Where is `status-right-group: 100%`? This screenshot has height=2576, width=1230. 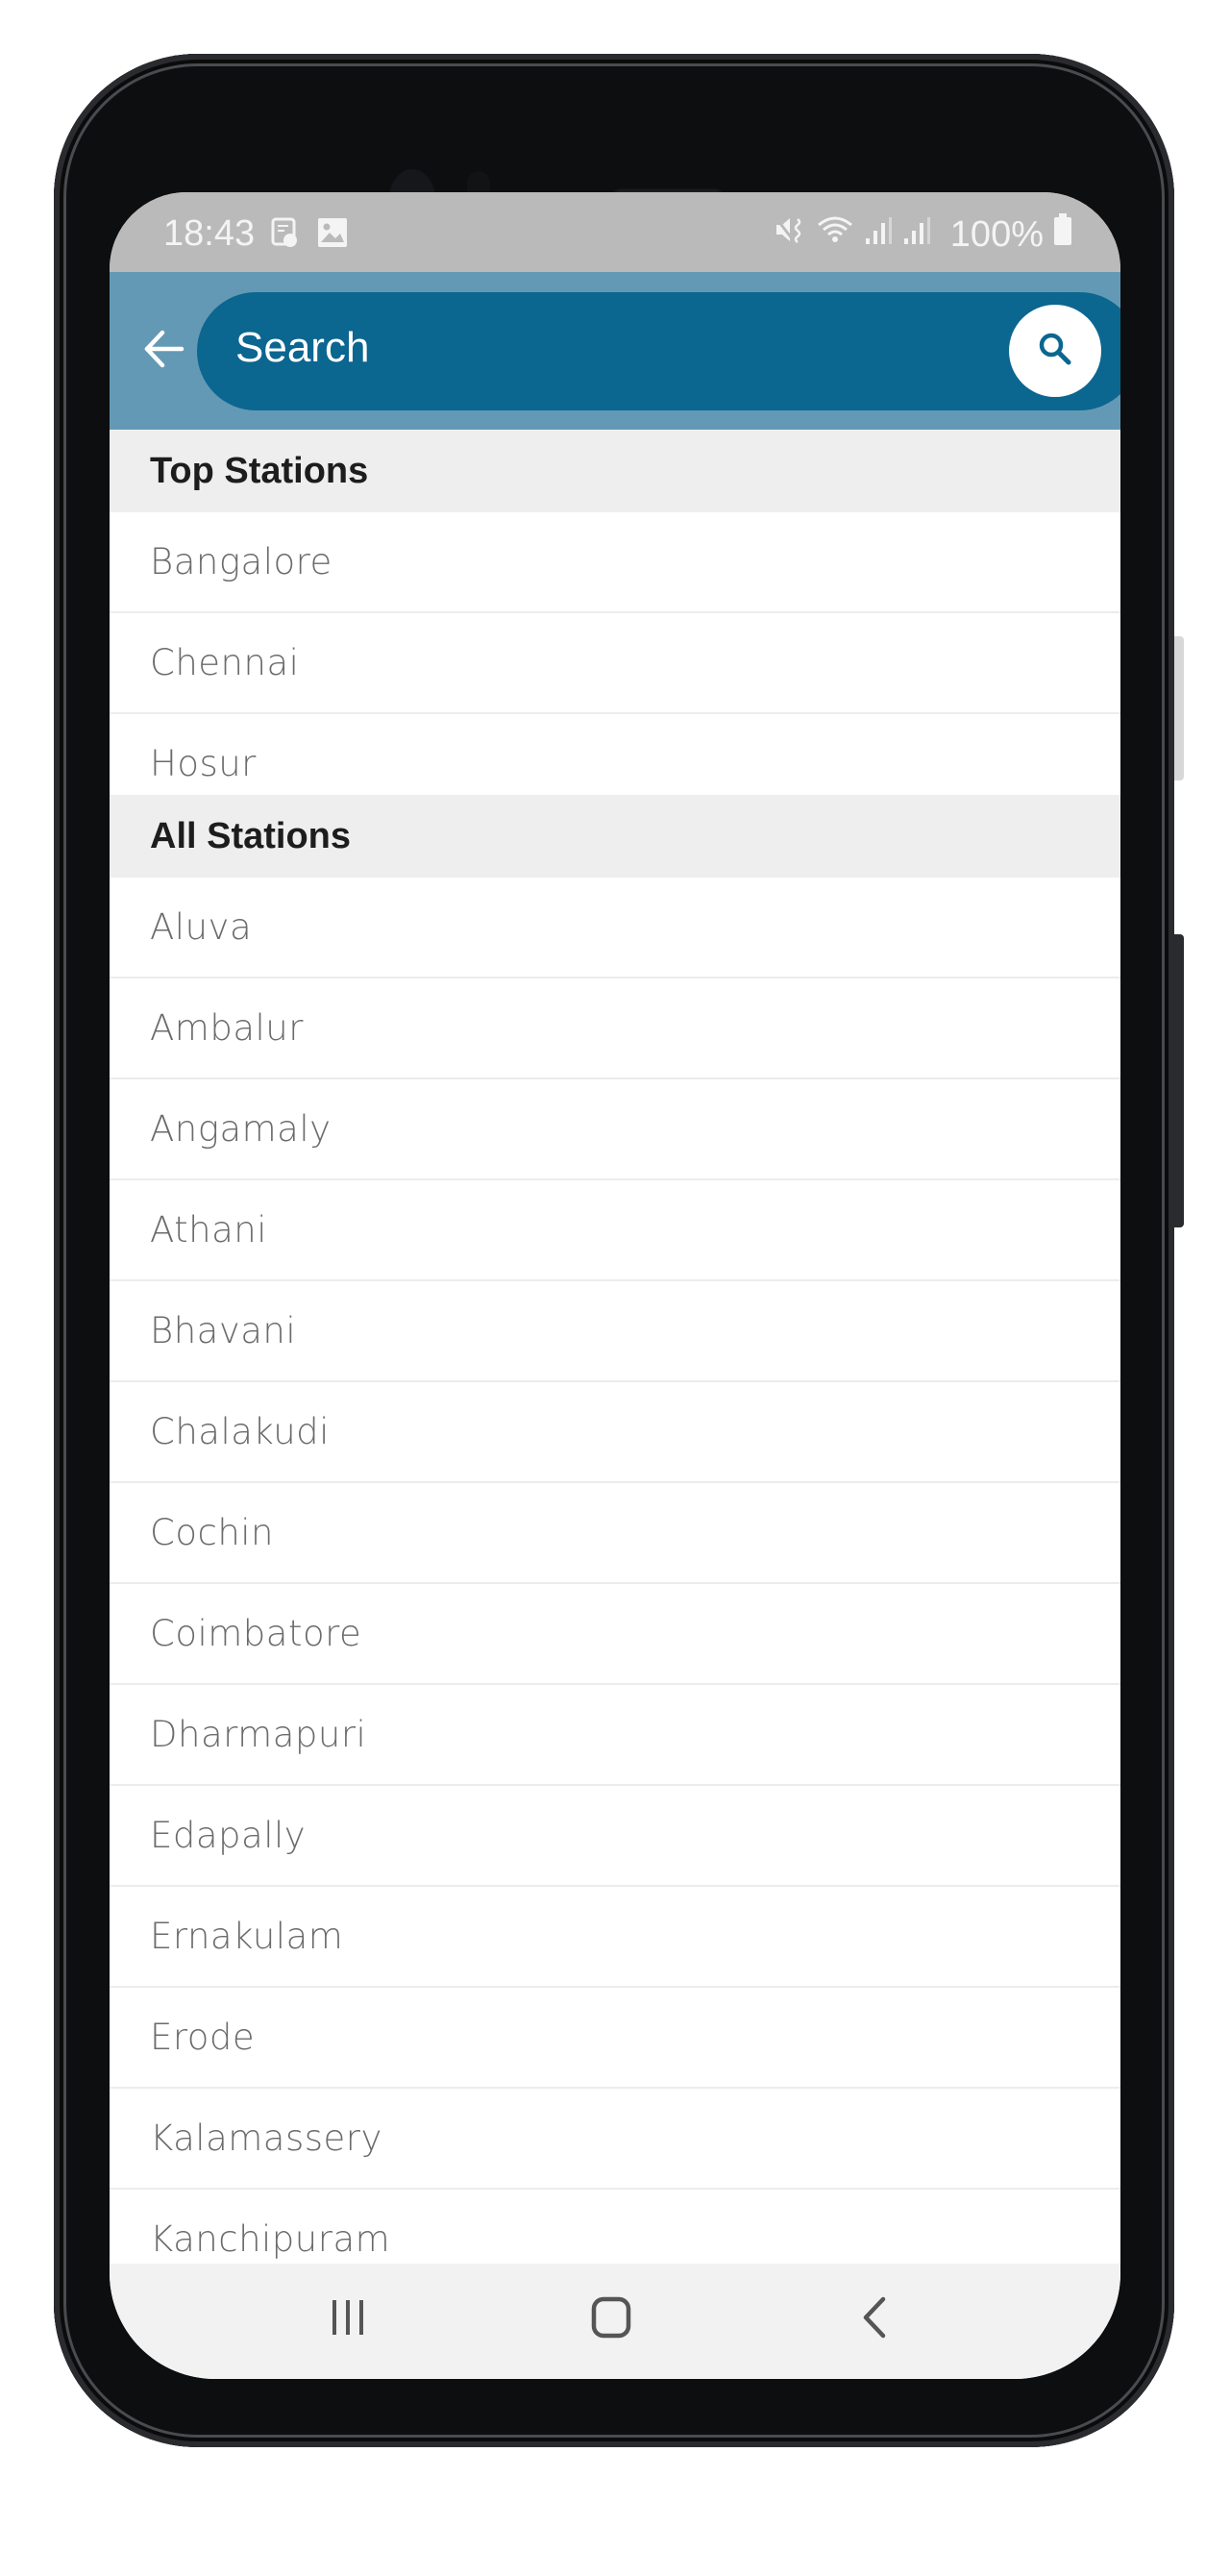
status-right-group: 100% is located at coordinates (923, 235).